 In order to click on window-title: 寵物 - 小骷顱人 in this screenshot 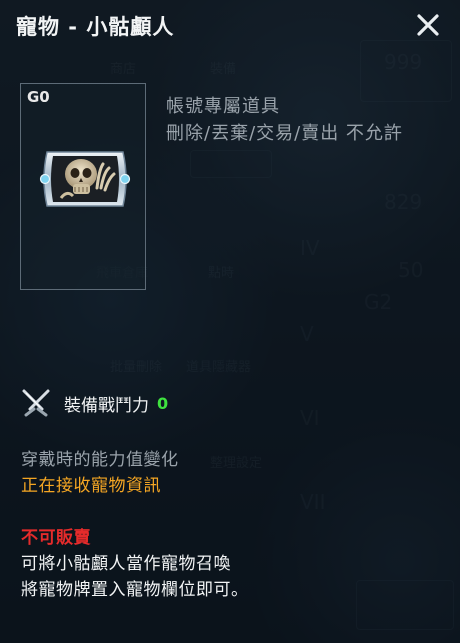, I will do `click(95, 27)`.